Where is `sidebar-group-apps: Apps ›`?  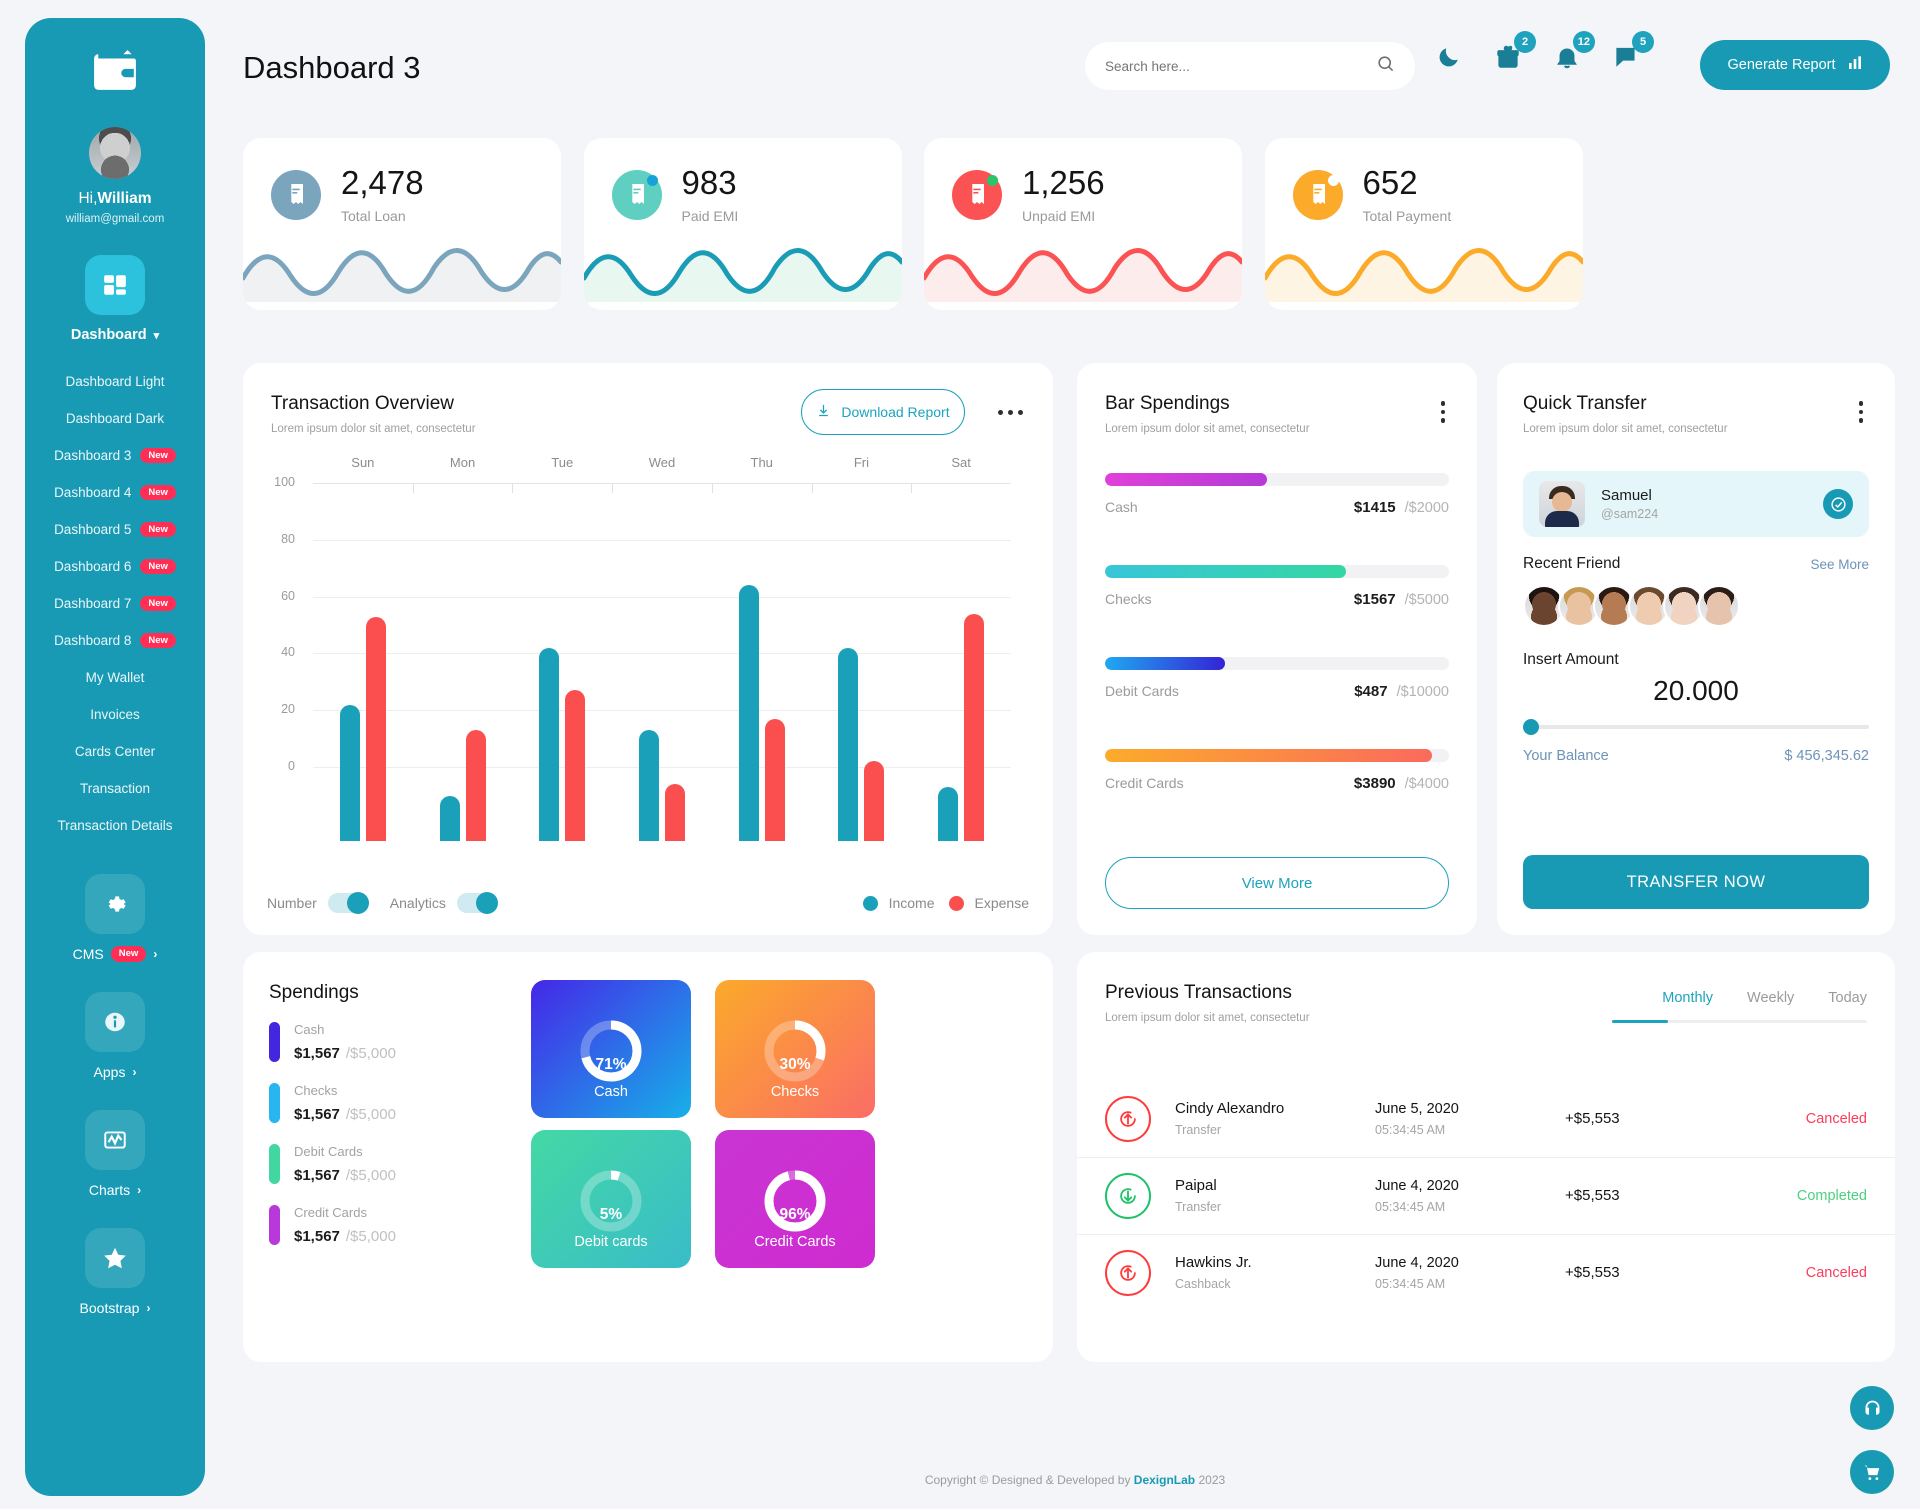
sidebar-group-apps: Apps › is located at coordinates (115, 1072).